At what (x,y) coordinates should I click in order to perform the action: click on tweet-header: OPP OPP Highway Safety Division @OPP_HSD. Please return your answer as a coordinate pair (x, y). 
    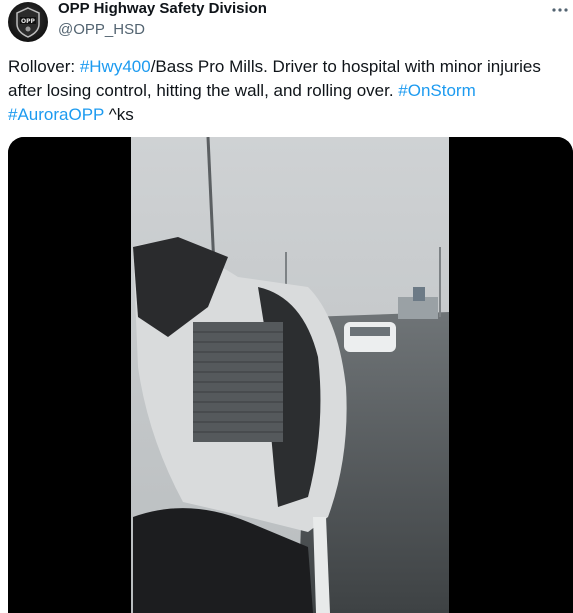
    Looking at the image, I should click on (286, 25).